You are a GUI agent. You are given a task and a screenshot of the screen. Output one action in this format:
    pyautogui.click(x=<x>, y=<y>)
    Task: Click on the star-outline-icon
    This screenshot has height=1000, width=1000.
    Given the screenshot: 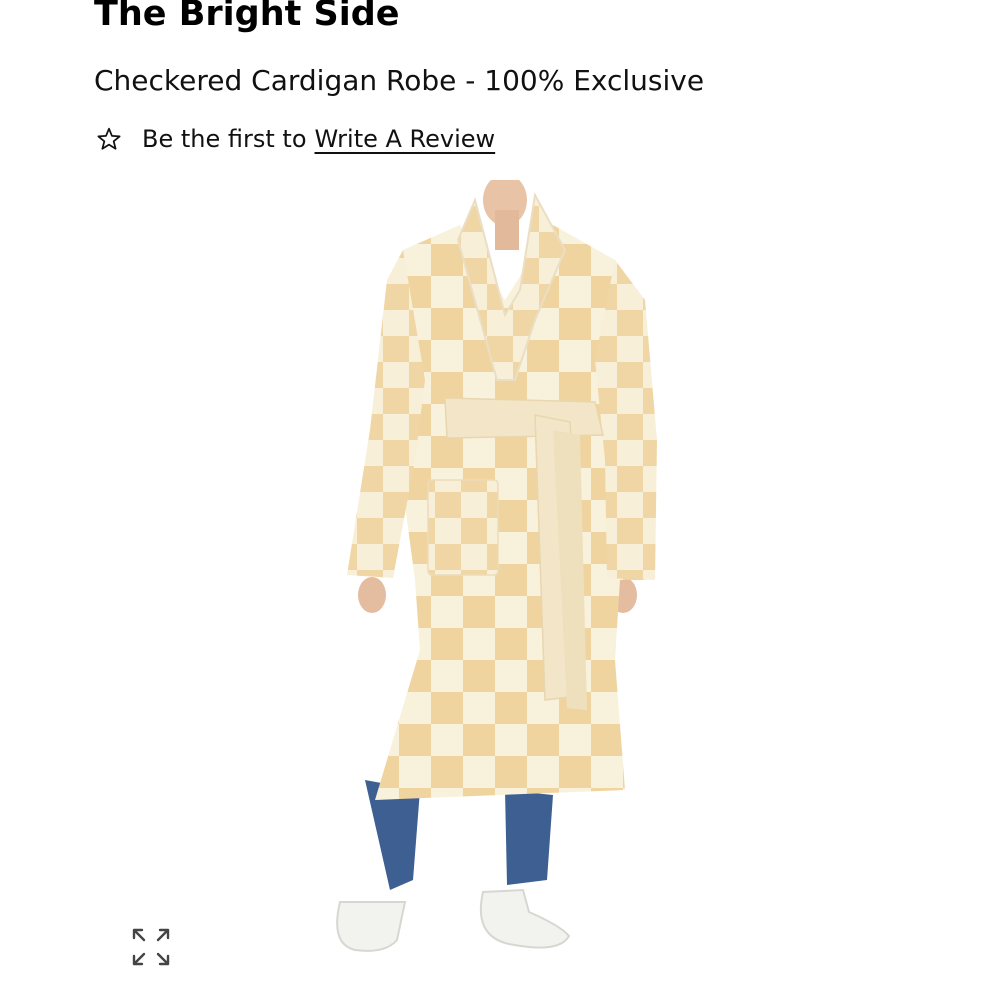 What is the action you would take?
    pyautogui.click(x=109, y=139)
    